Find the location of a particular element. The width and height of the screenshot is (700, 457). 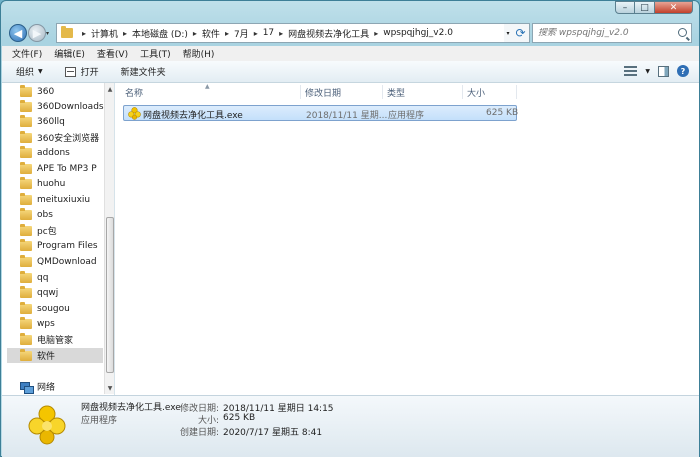

sidebar-item-label: huohu is located at coordinates (51, 183).